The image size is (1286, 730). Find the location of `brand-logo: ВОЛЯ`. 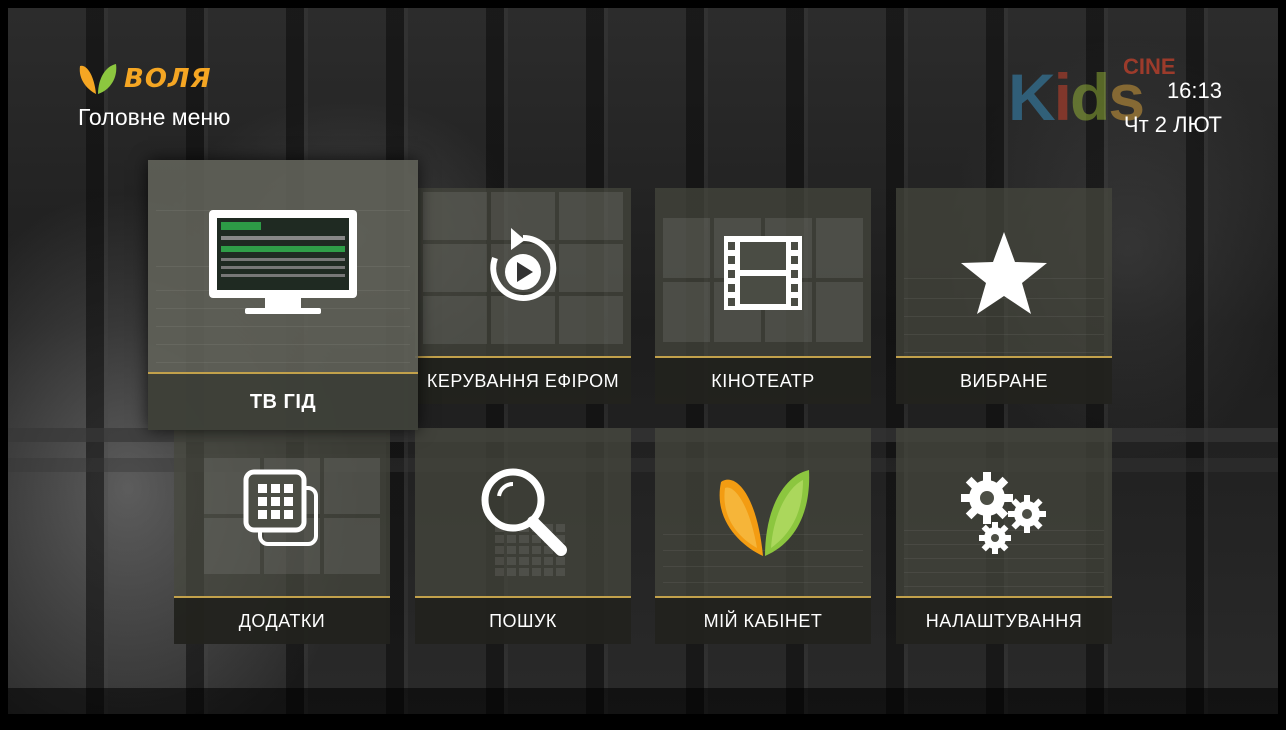

brand-logo: ВОЛЯ is located at coordinates (144, 79).